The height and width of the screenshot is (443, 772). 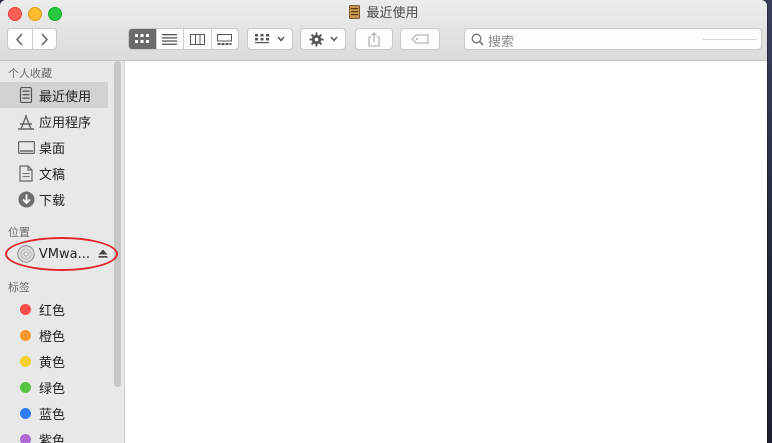 I want to click on search-icon, so click(x=477, y=39).